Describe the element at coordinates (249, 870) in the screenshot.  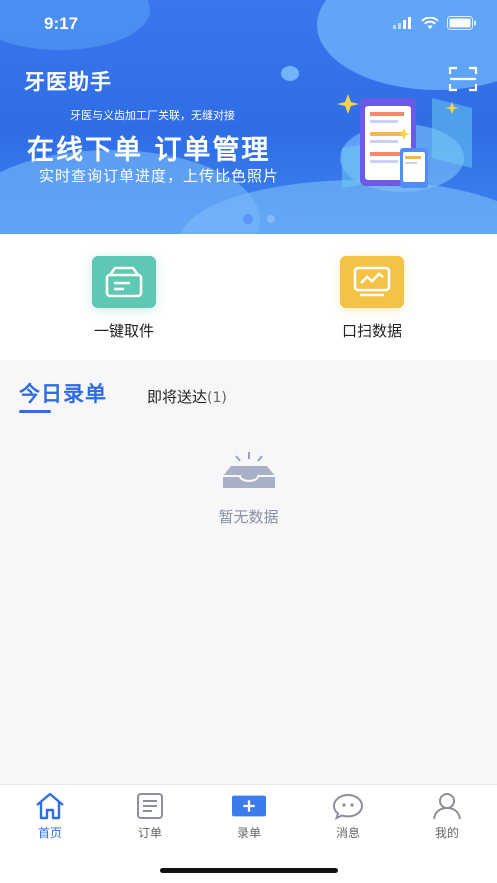
I see `home-indicator` at that location.